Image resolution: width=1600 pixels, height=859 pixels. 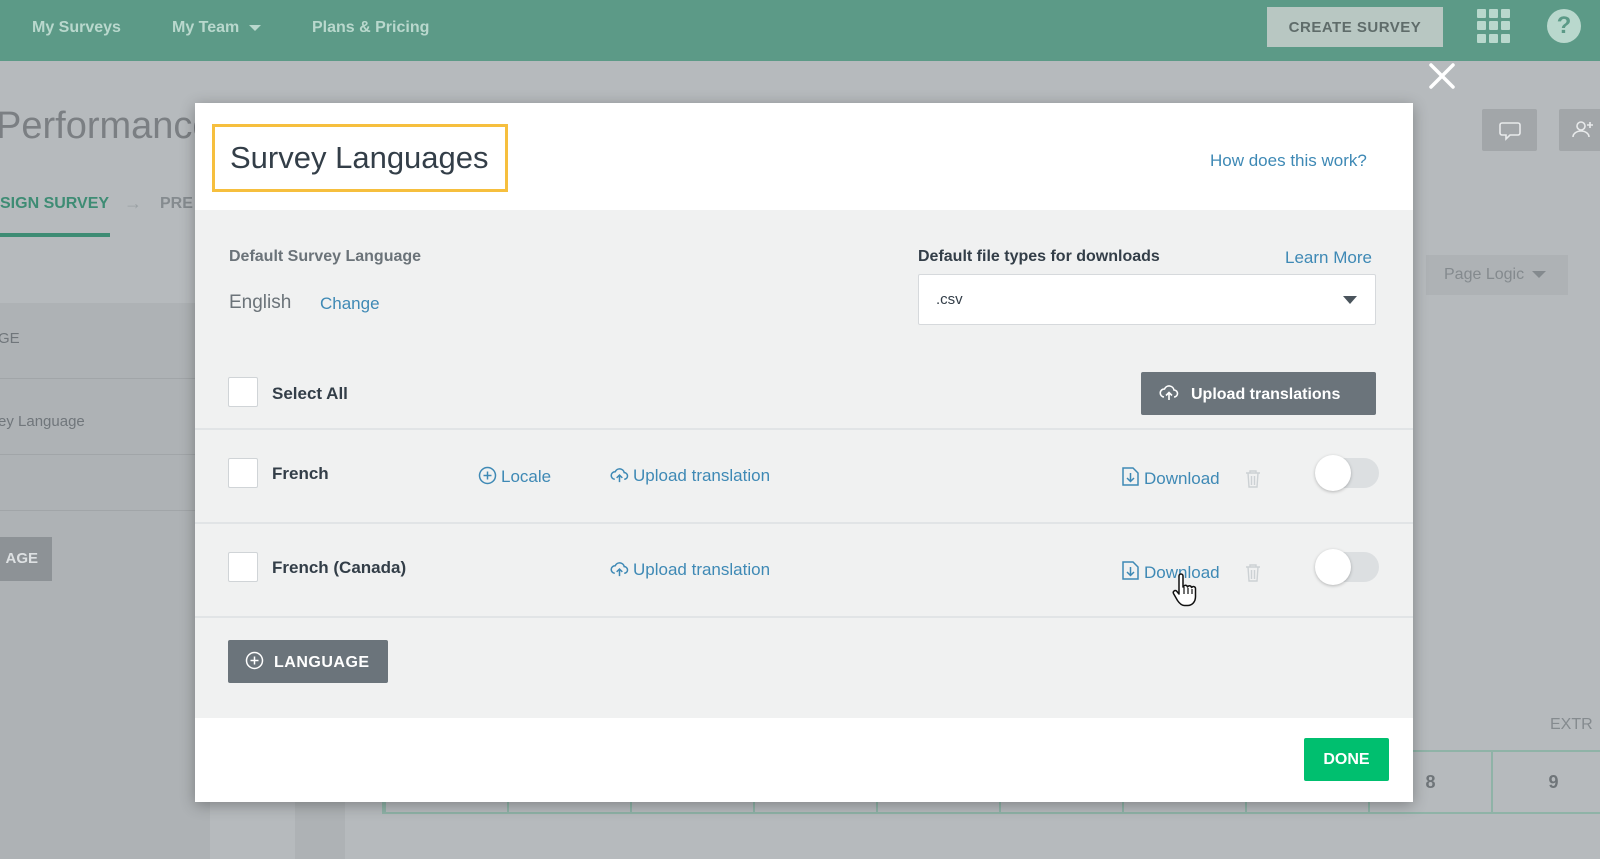 I want to click on sidebar-row: ey Language, so click(x=105, y=417).